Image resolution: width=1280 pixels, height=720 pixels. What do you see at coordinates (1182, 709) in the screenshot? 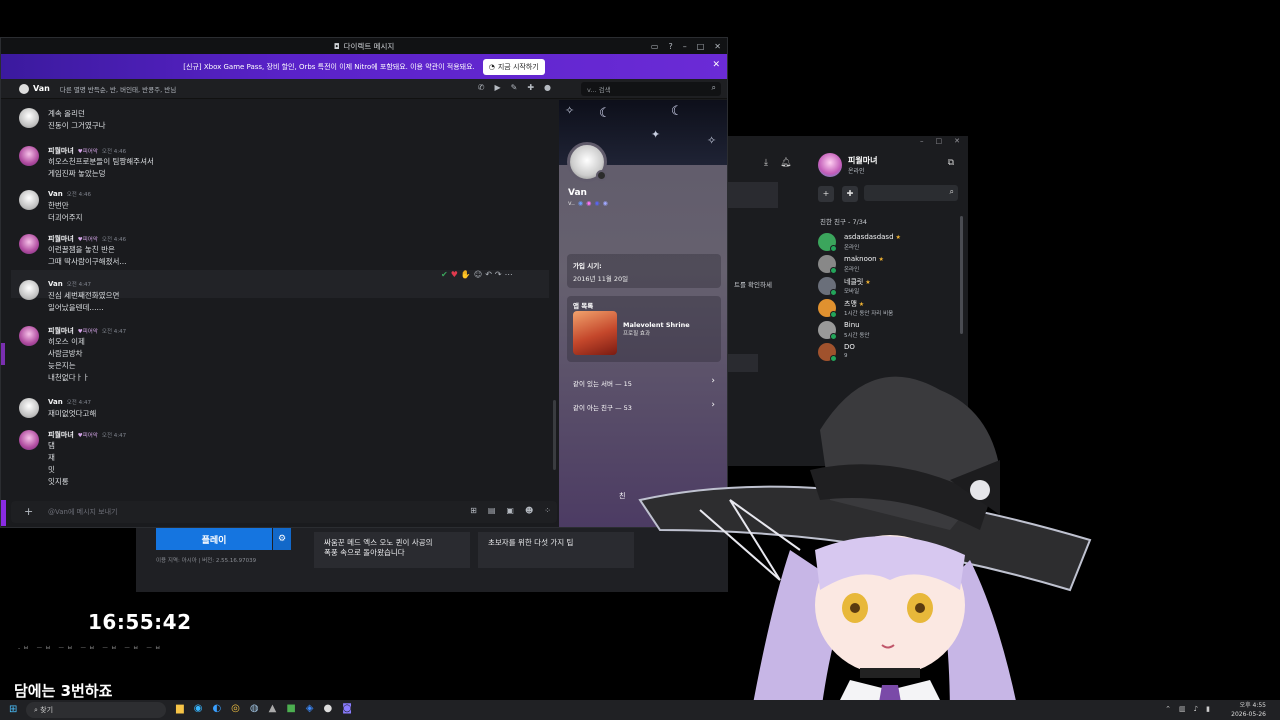
I see `network-icon: ▥` at bounding box center [1182, 709].